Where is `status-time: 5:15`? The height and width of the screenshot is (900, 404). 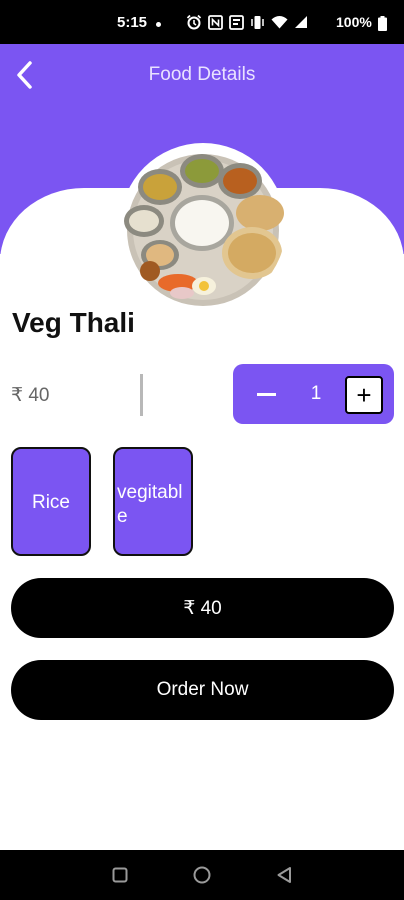 status-time: 5:15 is located at coordinates (132, 22).